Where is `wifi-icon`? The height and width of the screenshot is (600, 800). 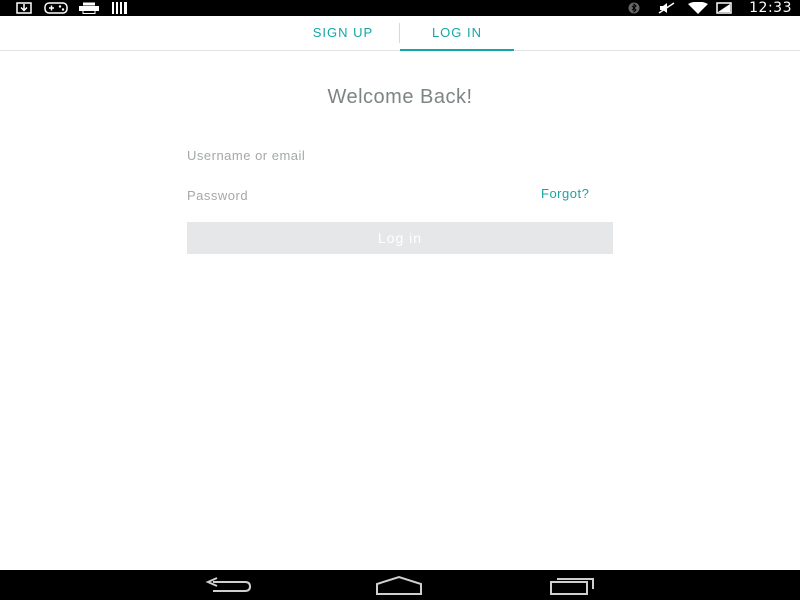
wifi-icon is located at coordinates (698, 8).